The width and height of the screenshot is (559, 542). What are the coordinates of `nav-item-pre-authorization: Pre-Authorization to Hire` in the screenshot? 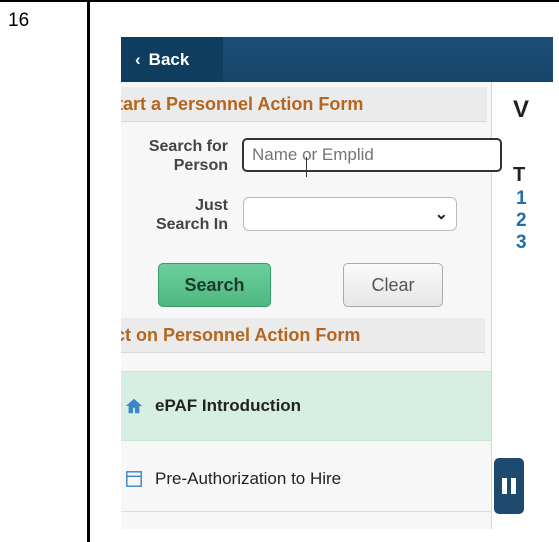 It's located at (306, 479).